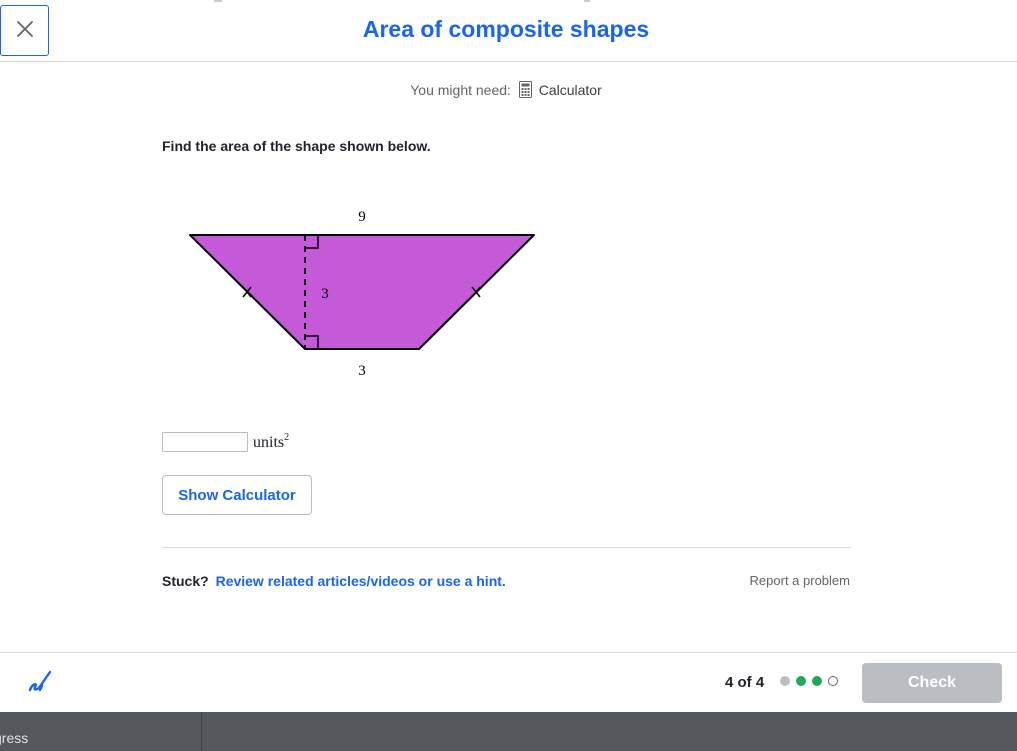 The image size is (1017, 751). Describe the element at coordinates (296, 146) in the screenshot. I see `question-prompt: Find the area of the shape shown below.` at that location.